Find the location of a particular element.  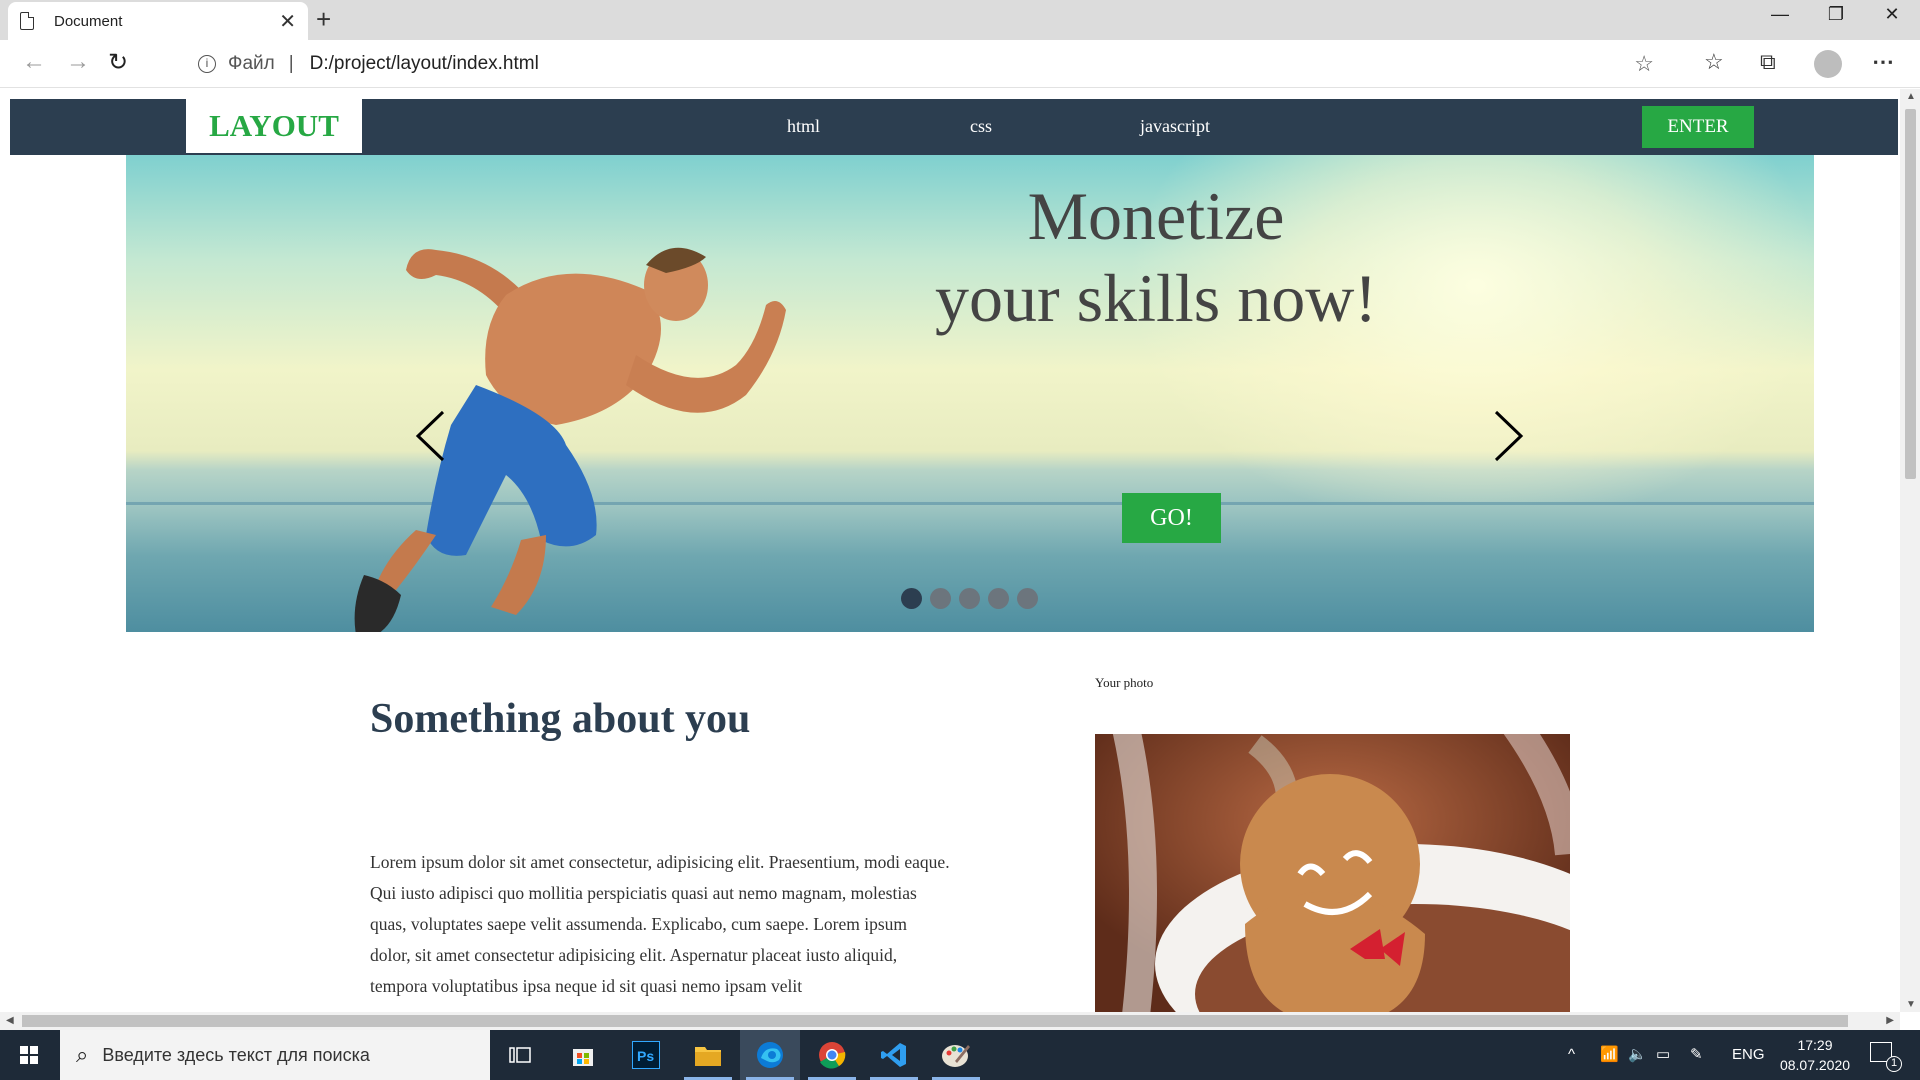

gingerbread-cookie-image is located at coordinates (1332, 873).